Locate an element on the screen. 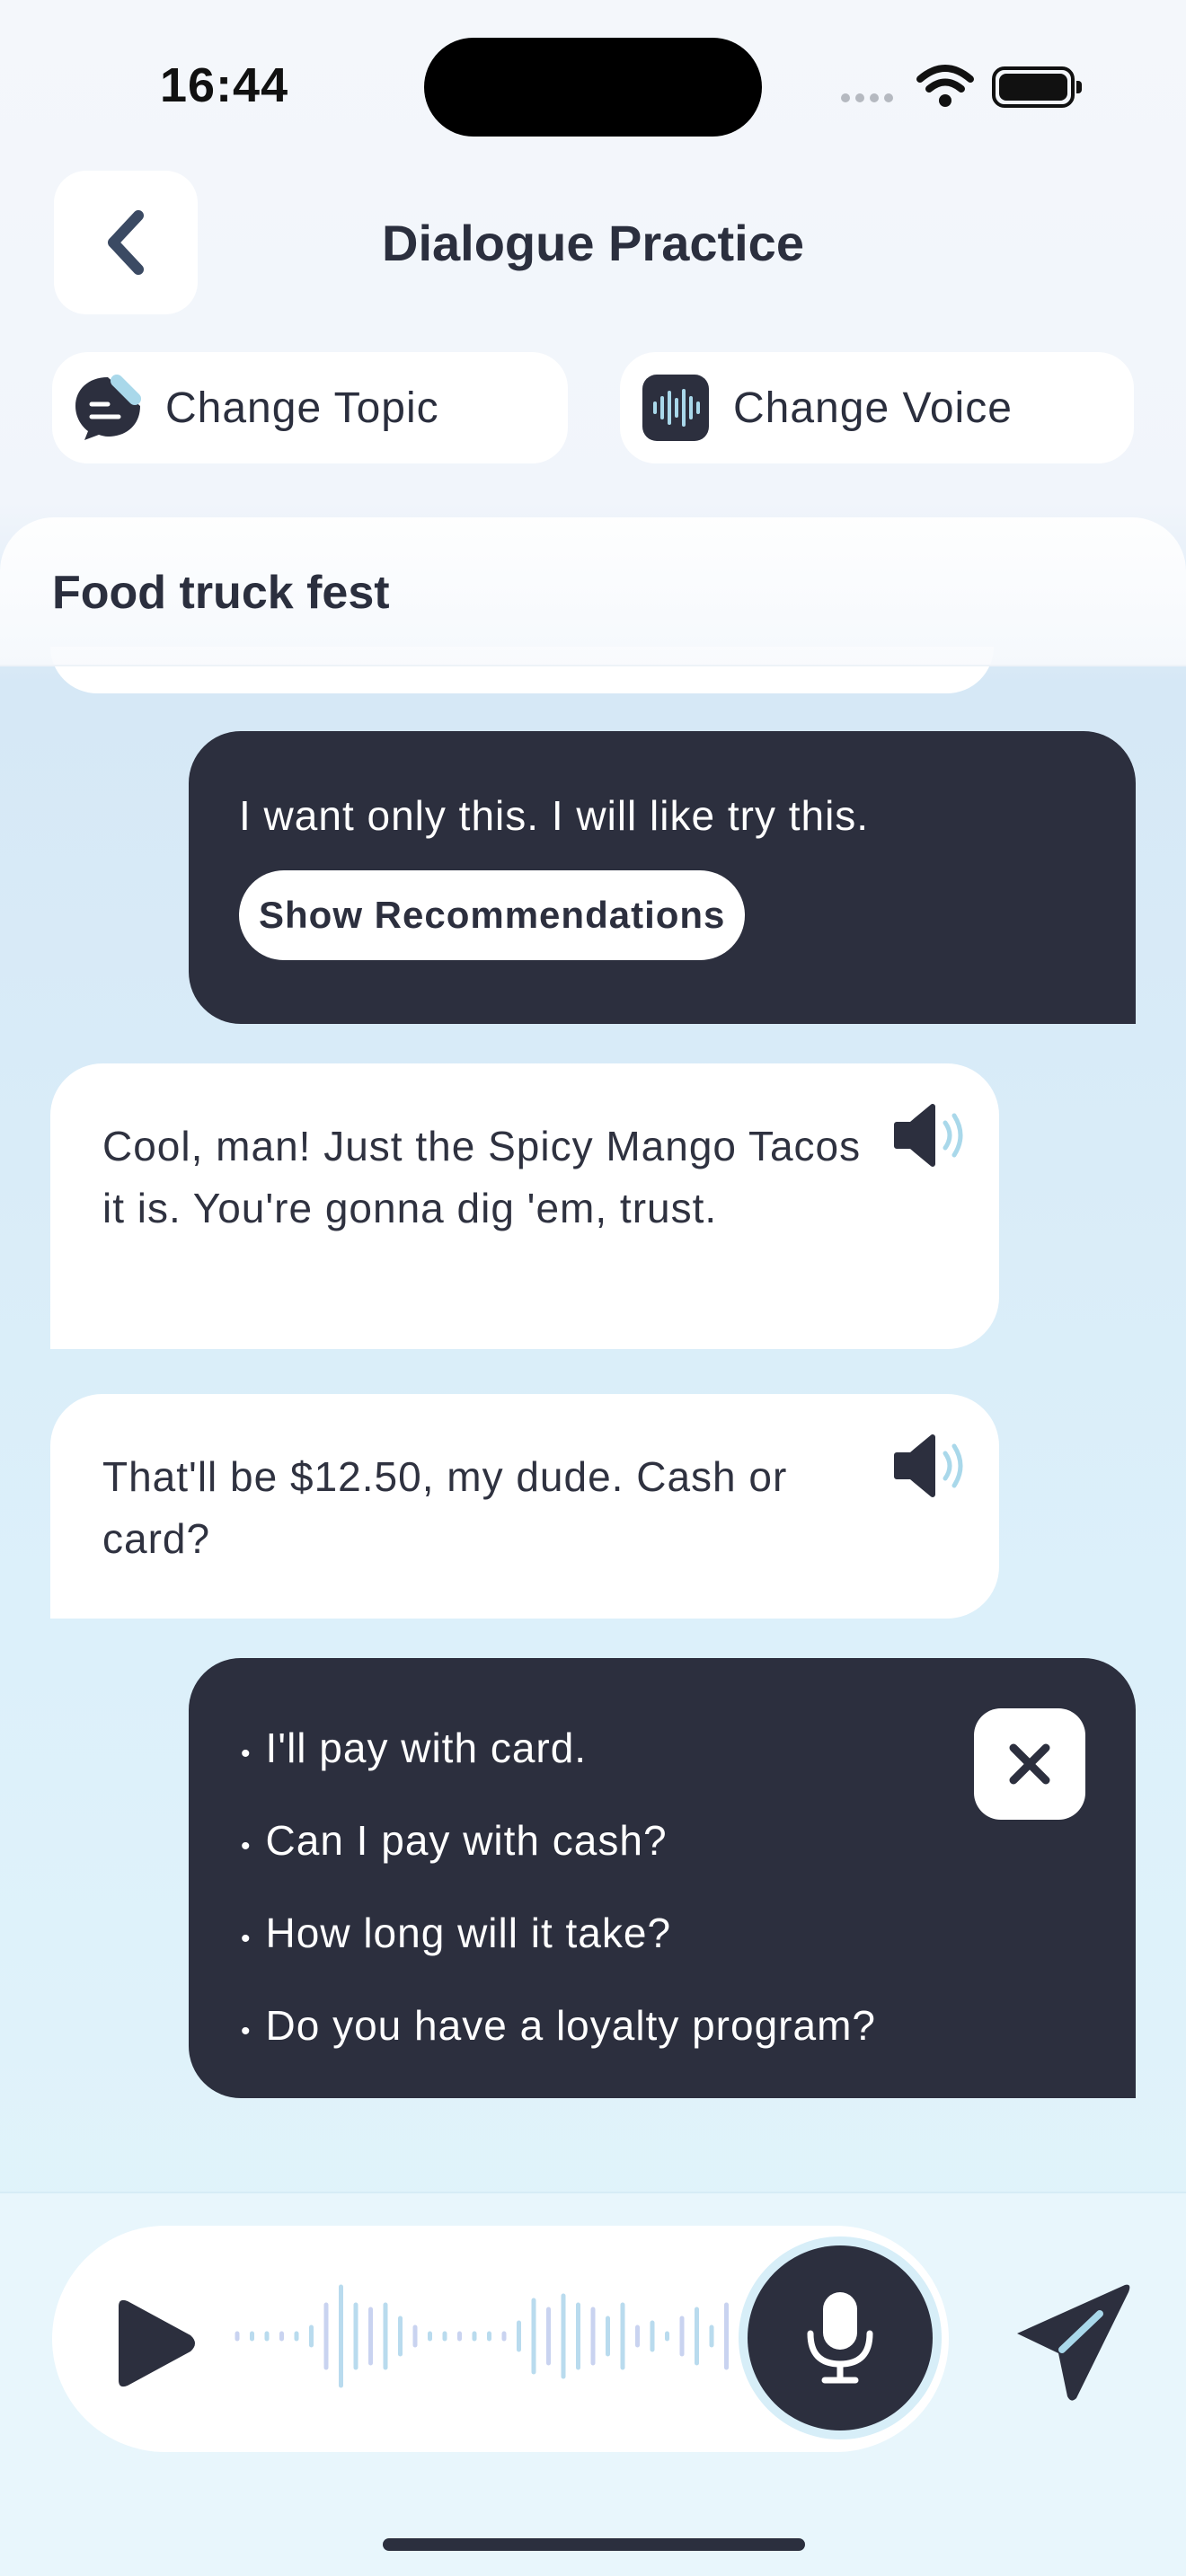  status-bar: 16:44 is located at coordinates (593, 85).